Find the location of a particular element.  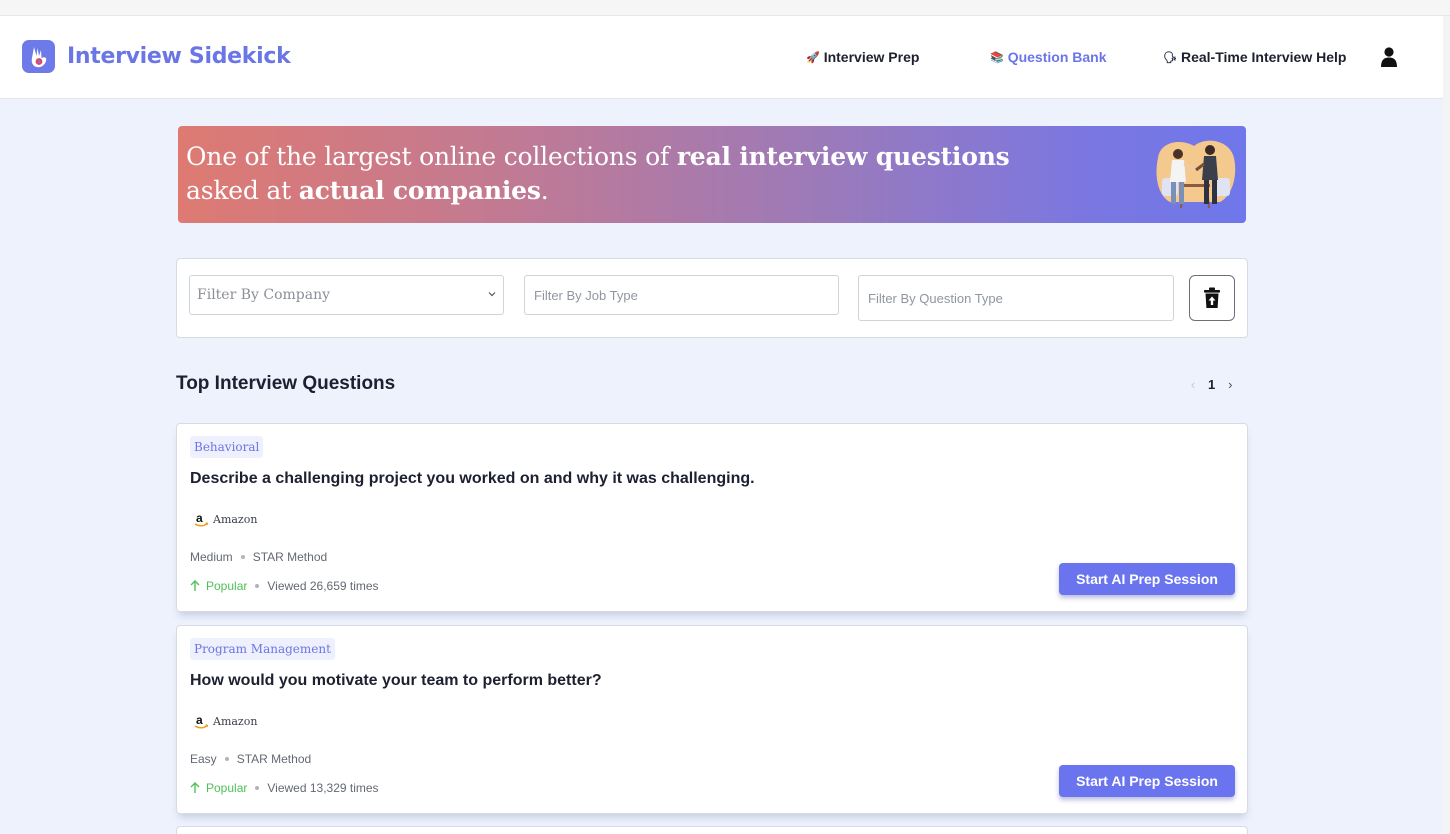

current-page-number: 1 is located at coordinates (1211, 384).